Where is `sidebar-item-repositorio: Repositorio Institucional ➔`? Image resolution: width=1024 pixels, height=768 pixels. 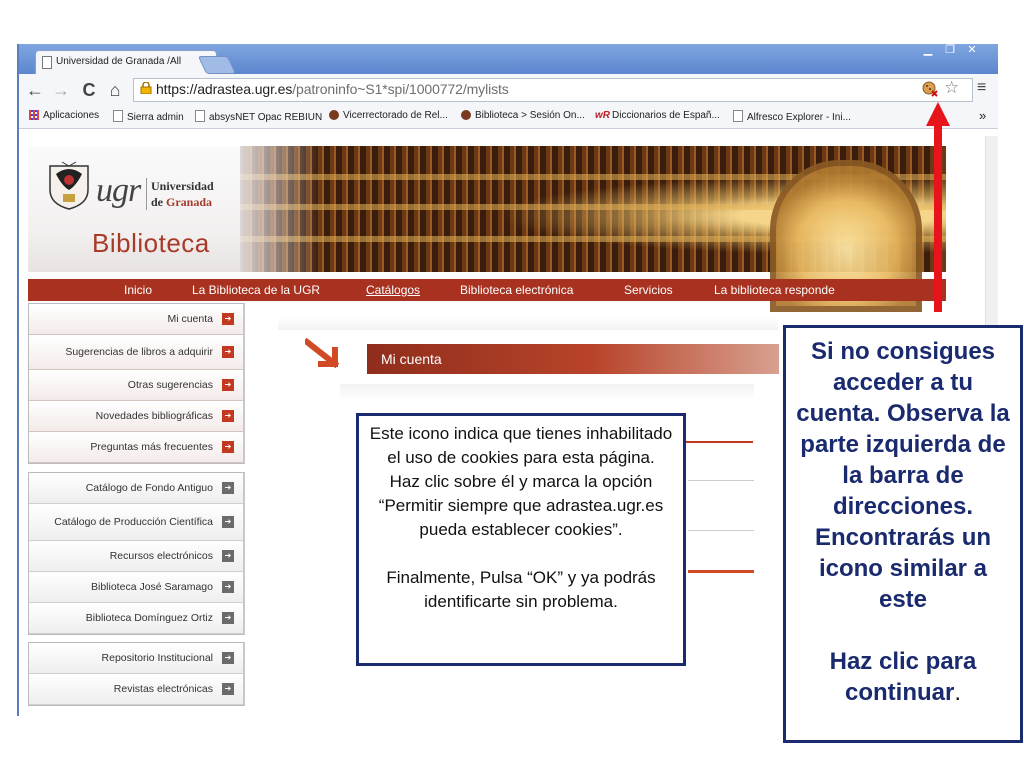 sidebar-item-repositorio: Repositorio Institucional ➔ is located at coordinates (136, 658).